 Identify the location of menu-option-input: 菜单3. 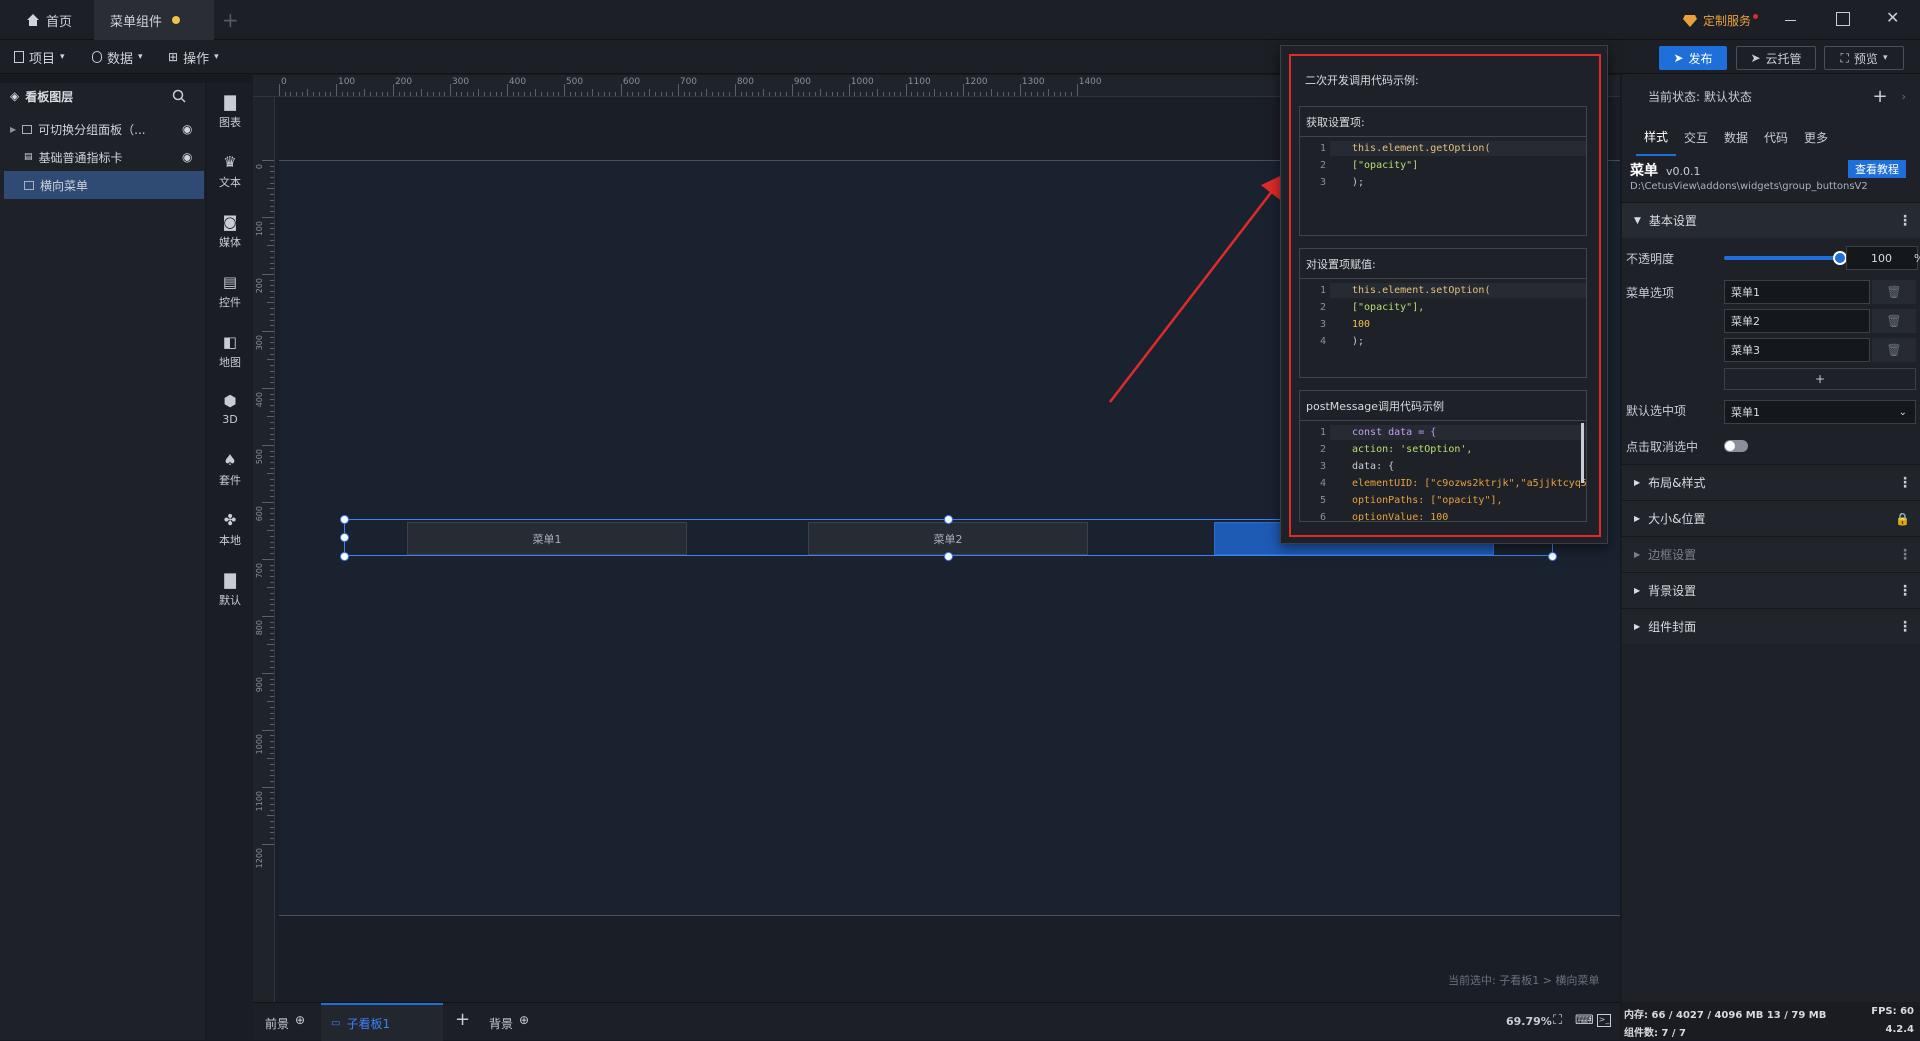
(1797, 350).